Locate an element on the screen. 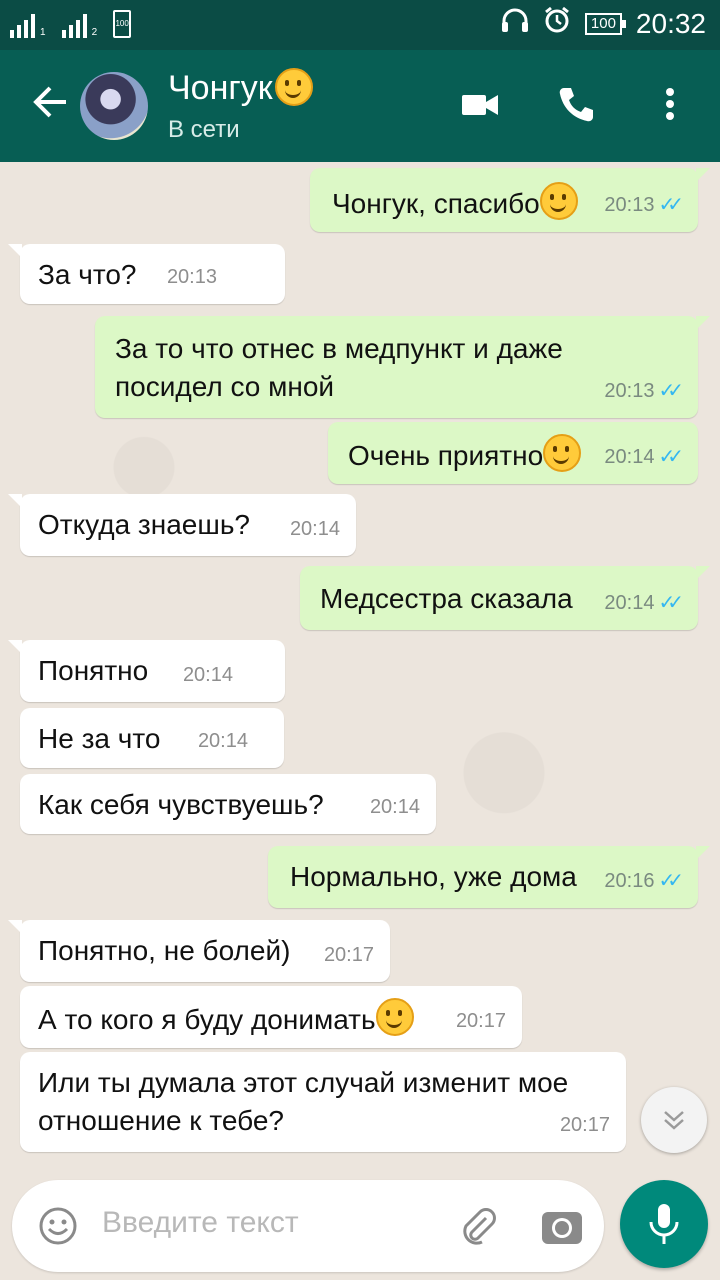 This screenshot has width=720, height=1280. message-text: Откуда знаешь? is located at coordinates (144, 524).